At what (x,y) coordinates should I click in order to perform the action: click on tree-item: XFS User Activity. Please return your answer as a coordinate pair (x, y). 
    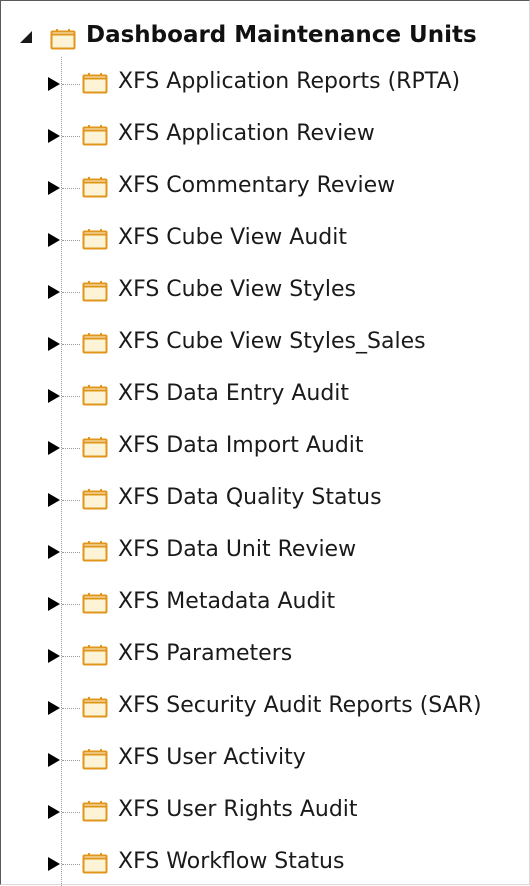
    Looking at the image, I should click on (265, 761).